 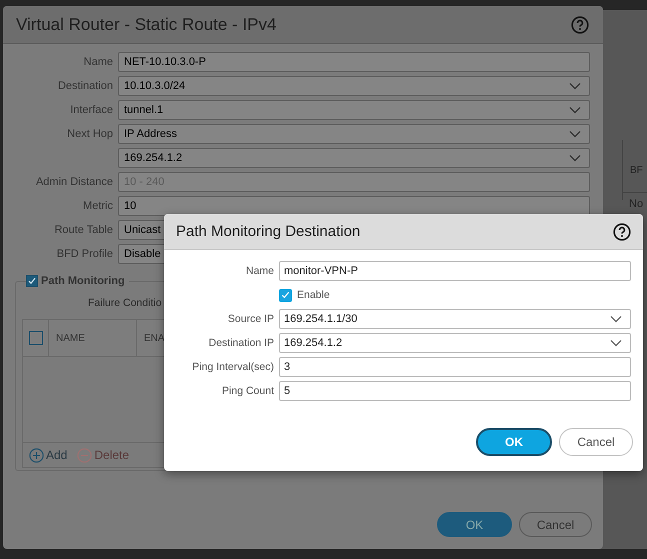 What do you see at coordinates (313, 295) in the screenshot?
I see `checkbox-label: Enable` at bounding box center [313, 295].